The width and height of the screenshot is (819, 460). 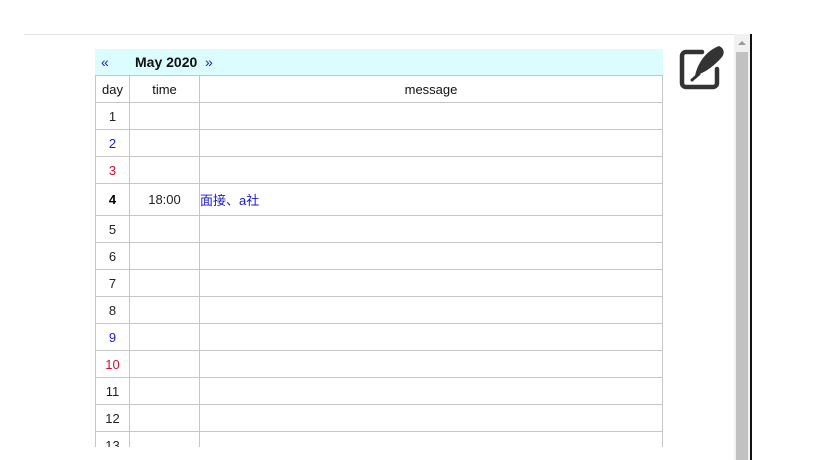 I want to click on day-cell: 4, so click(x=112, y=199).